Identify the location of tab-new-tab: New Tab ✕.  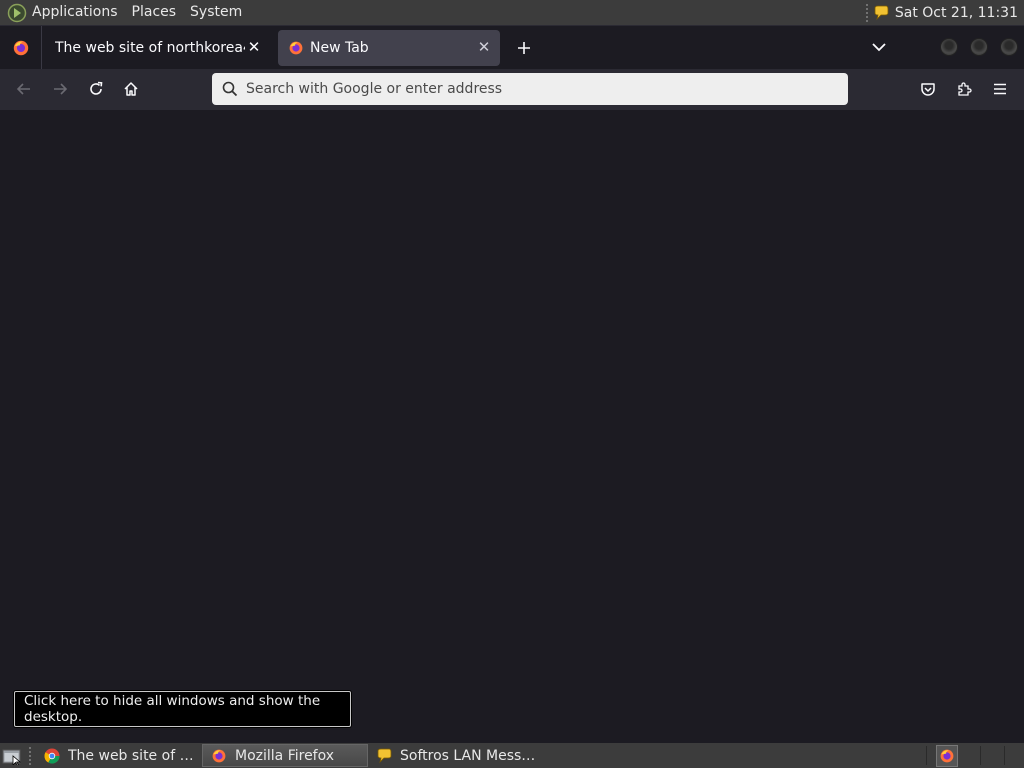
(389, 47).